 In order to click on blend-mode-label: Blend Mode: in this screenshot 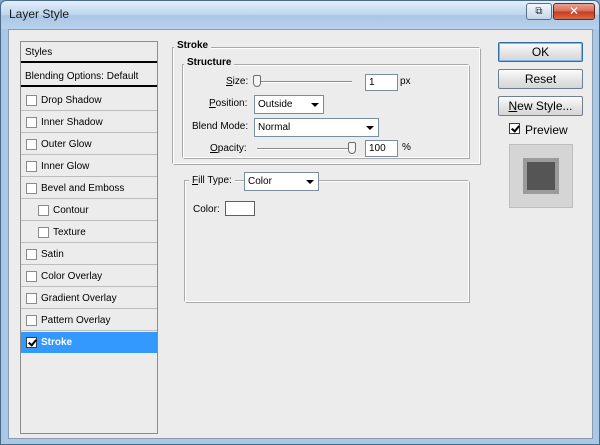, I will do `click(220, 126)`.